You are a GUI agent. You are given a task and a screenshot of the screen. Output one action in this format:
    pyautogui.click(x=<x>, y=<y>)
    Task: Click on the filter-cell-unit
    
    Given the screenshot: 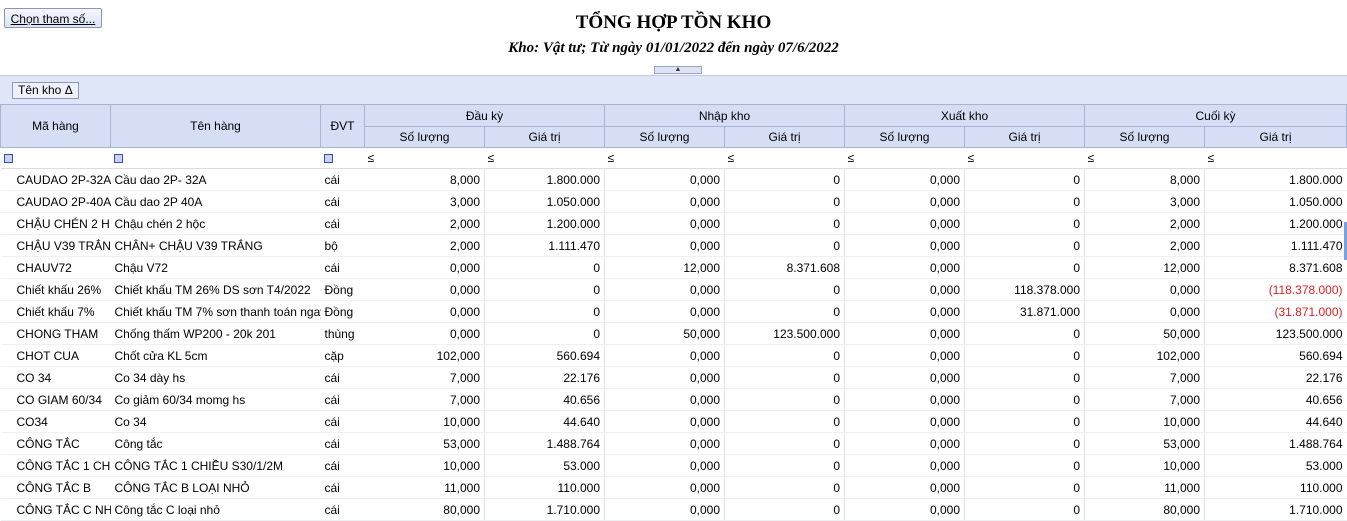 What is the action you would take?
    pyautogui.click(x=342, y=158)
    